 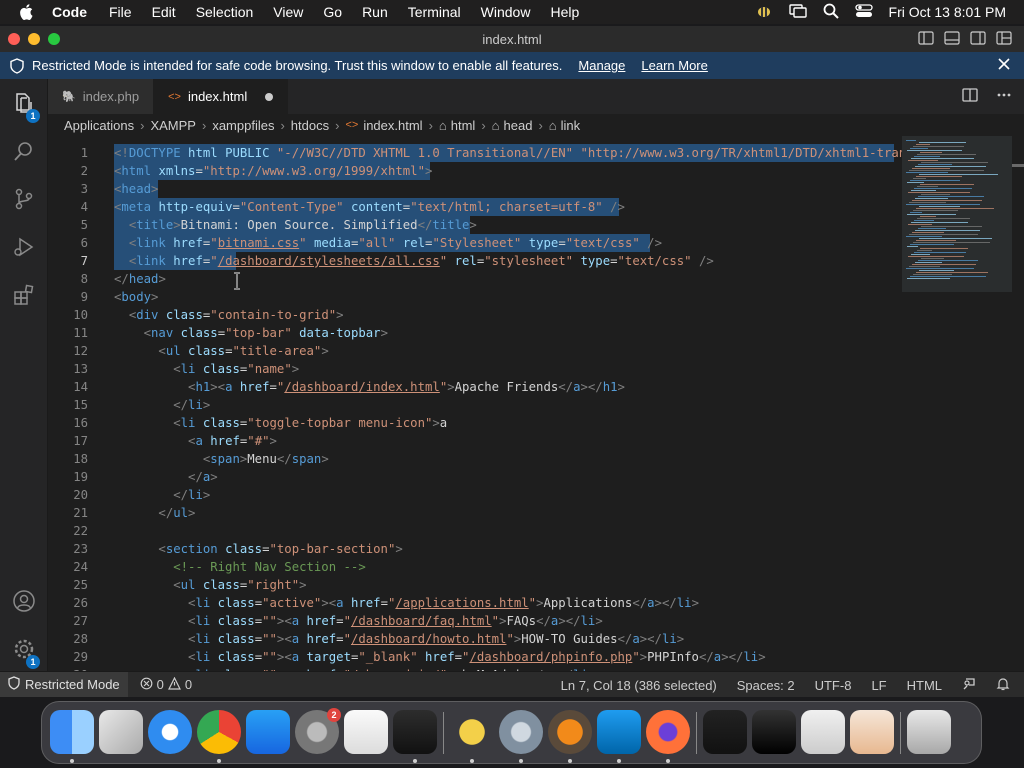 I want to click on code-line: 22, so click(x=536, y=531).